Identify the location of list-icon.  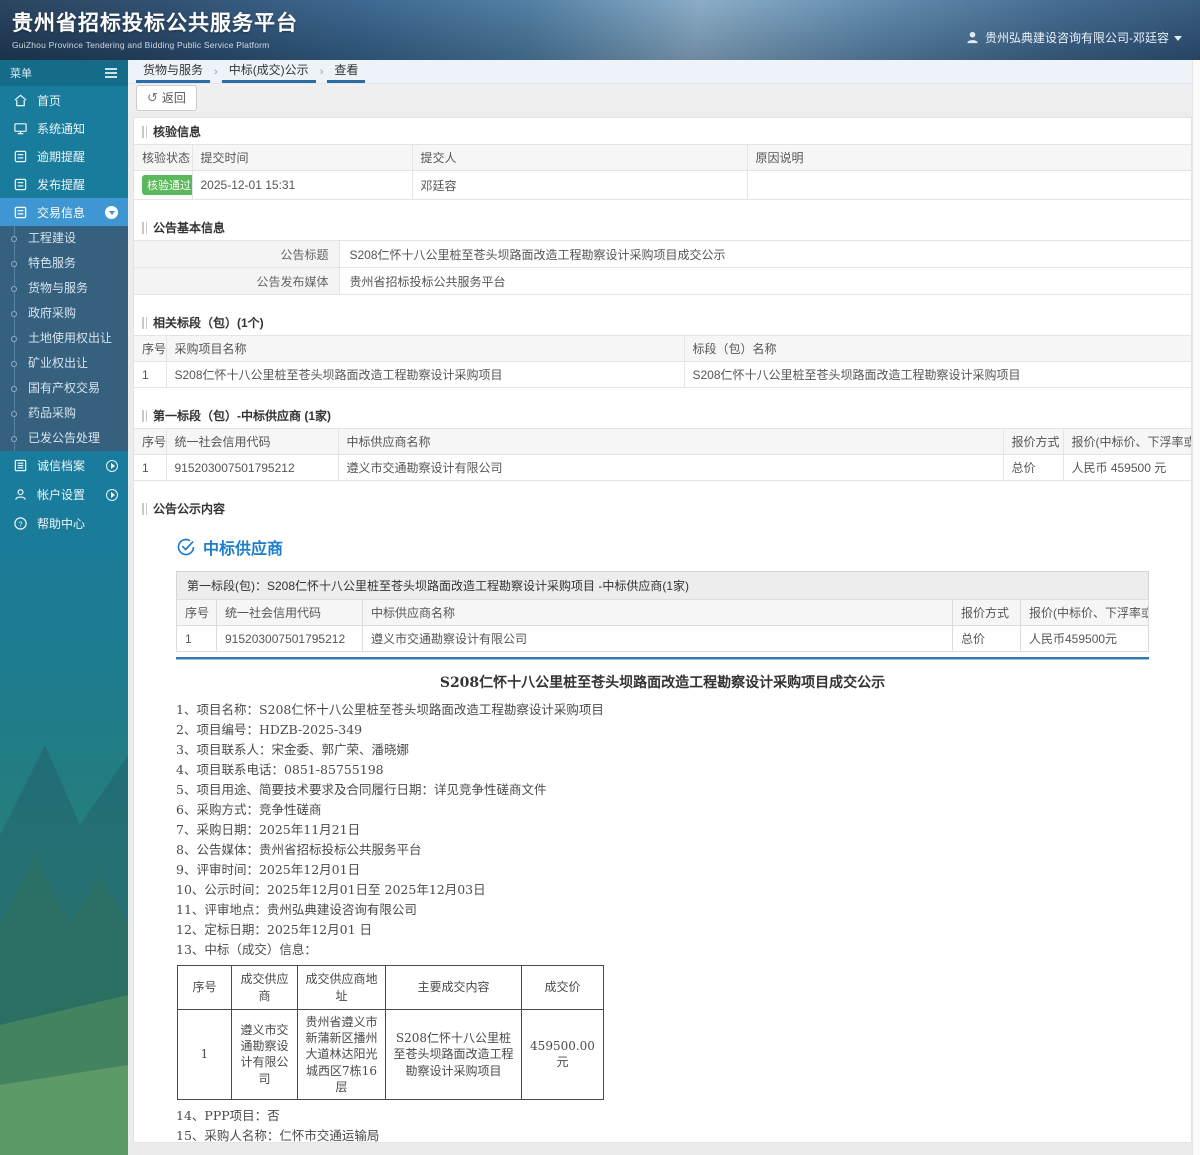
(20, 465).